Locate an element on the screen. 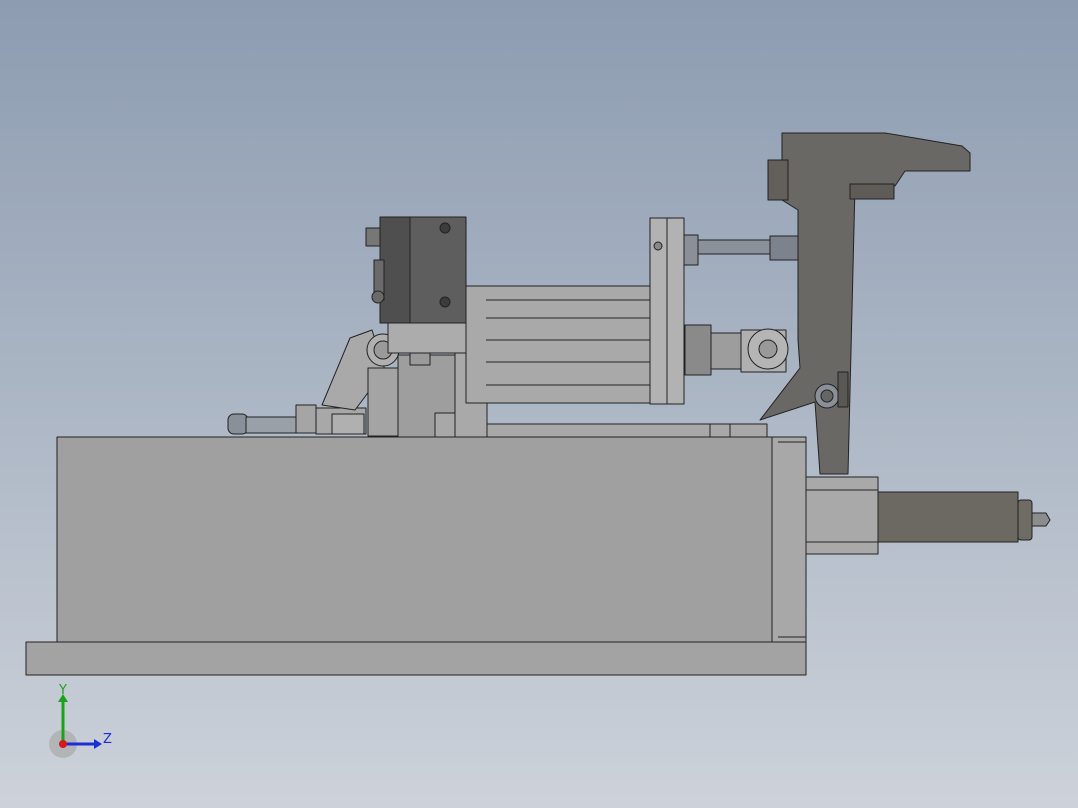 The height and width of the screenshot is (808, 1078). lower-bracket is located at coordinates (383, 402).